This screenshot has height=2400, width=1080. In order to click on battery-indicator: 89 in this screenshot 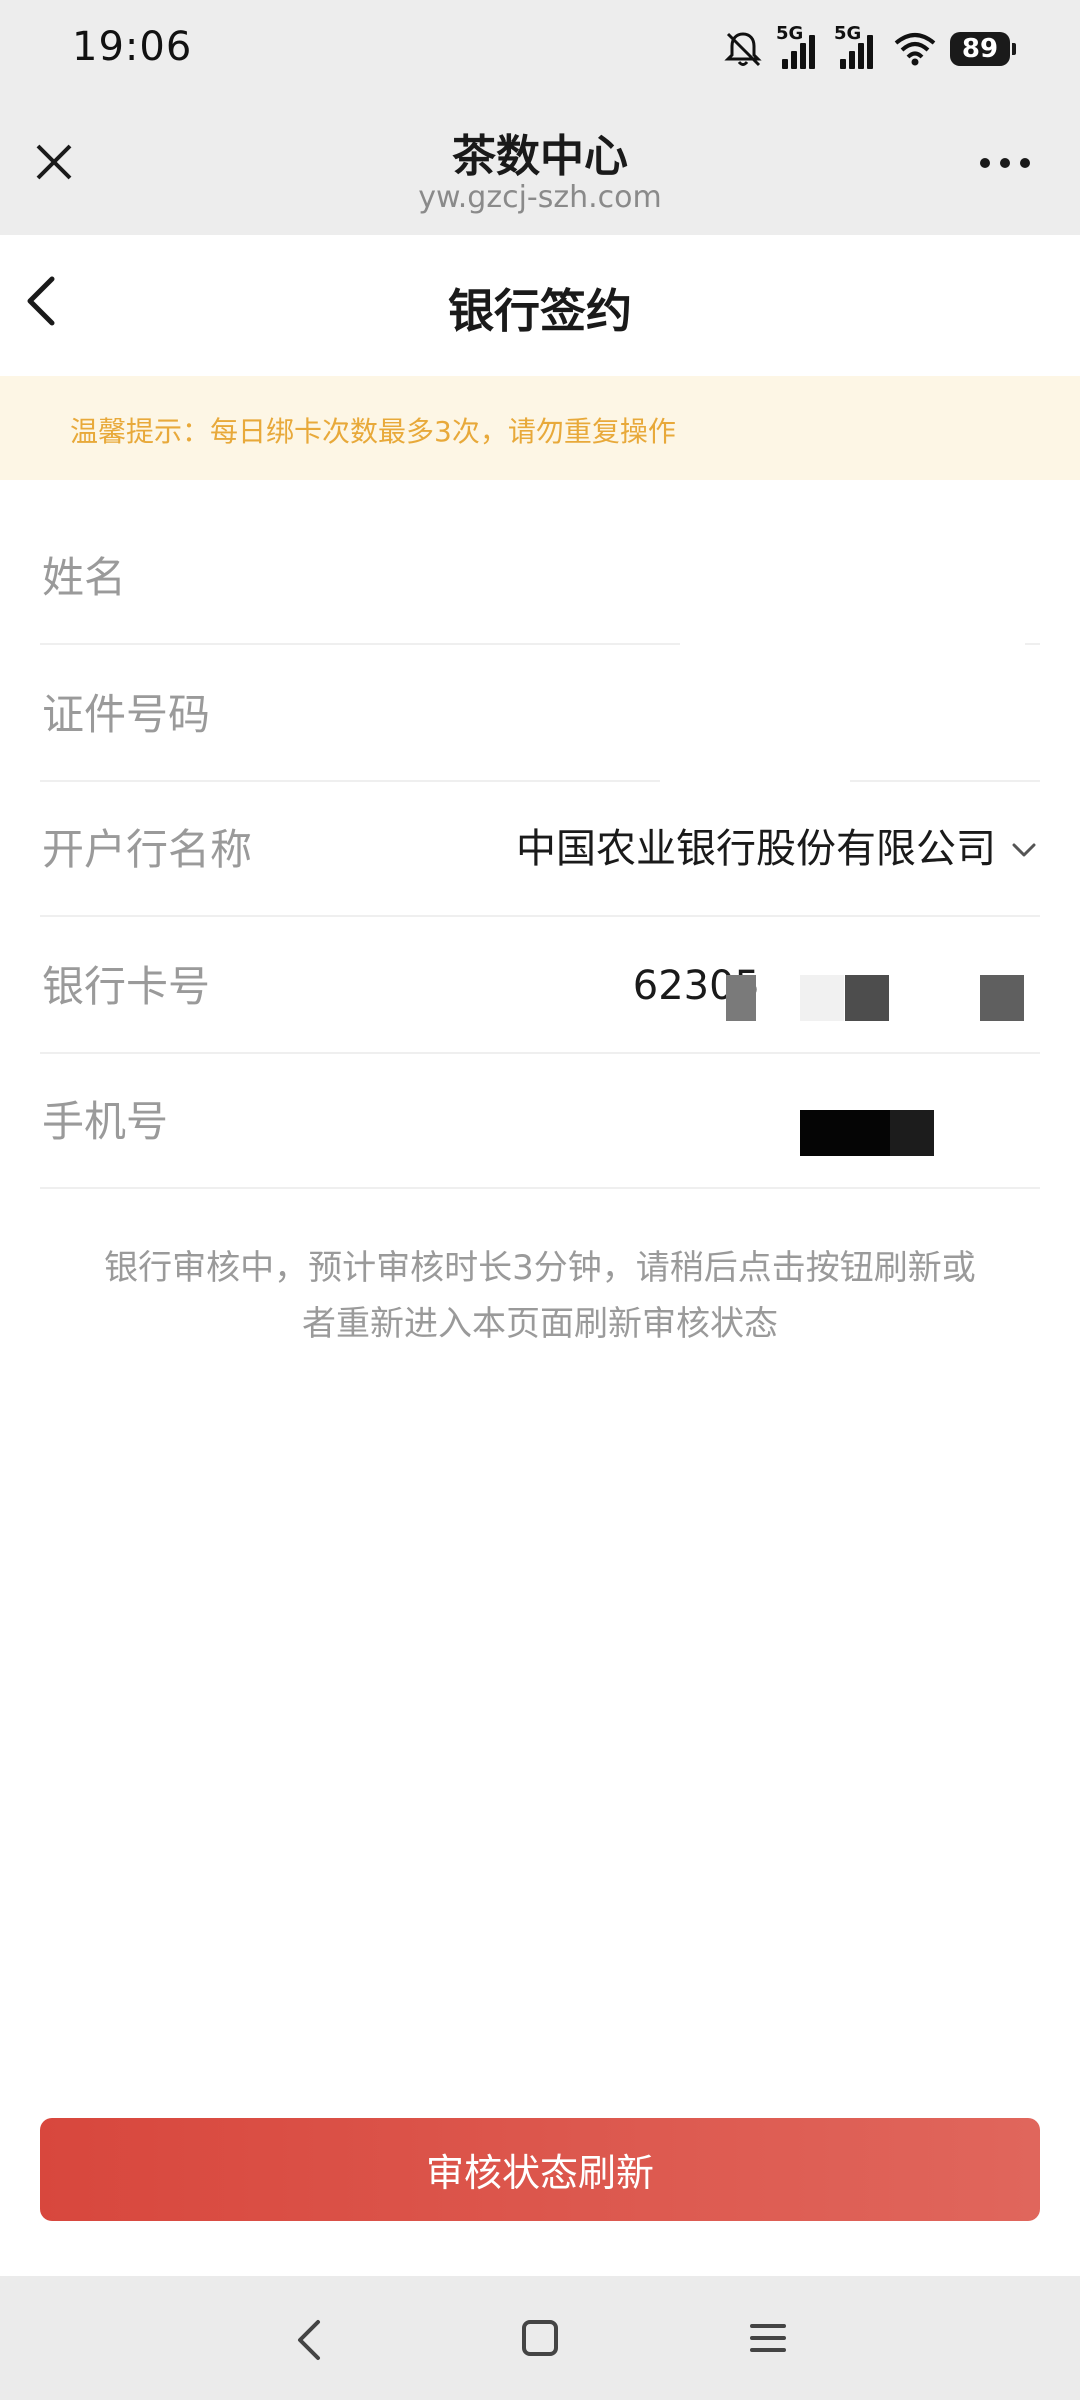, I will do `click(983, 49)`.